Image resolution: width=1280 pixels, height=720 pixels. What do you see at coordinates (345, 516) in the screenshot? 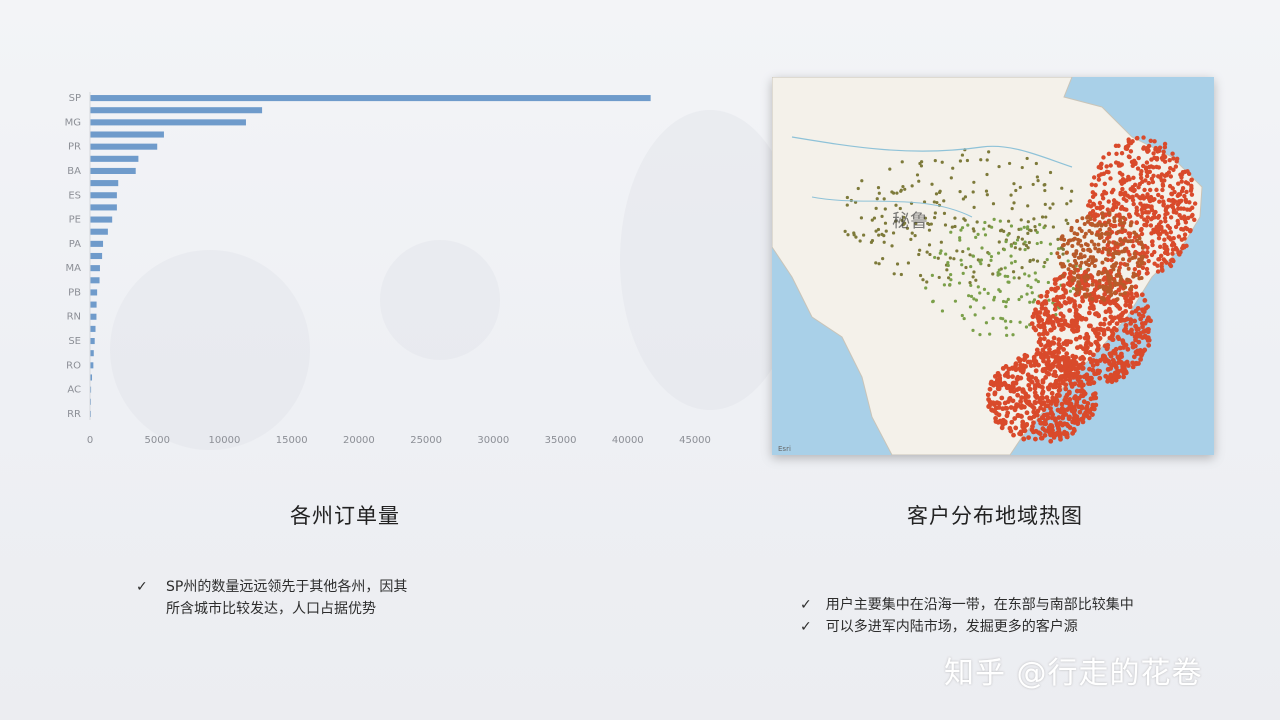
I see `chart-caption: 各州订单量` at bounding box center [345, 516].